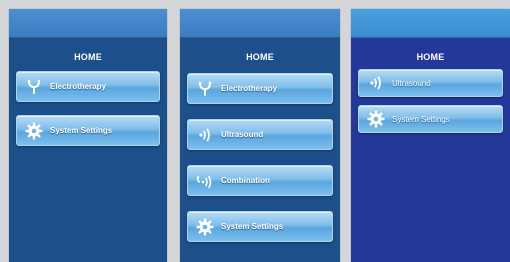 Image resolution: width=510 pixels, height=262 pixels. I want to click on combination-button: Combination, so click(260, 180).